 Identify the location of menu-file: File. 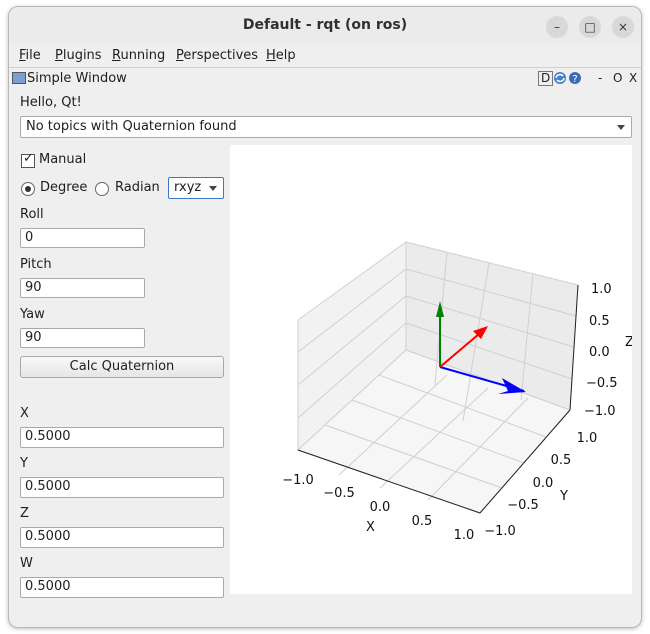
(30, 55).